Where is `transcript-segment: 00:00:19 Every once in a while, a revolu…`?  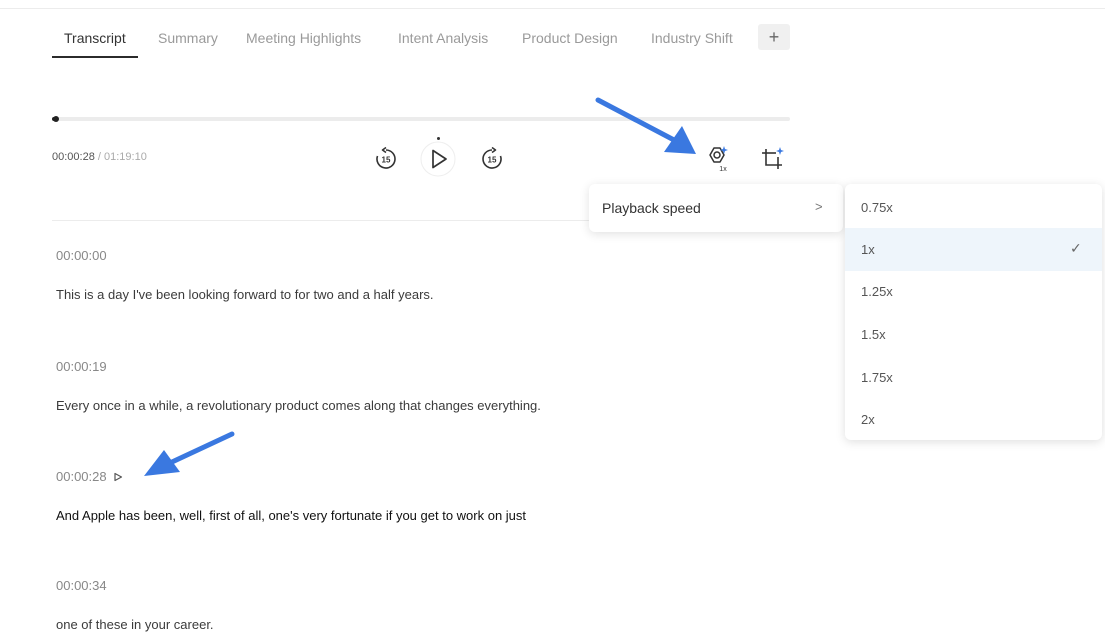 transcript-segment: 00:00:19 Every once in a while, a revolu… is located at coordinates (298, 386).